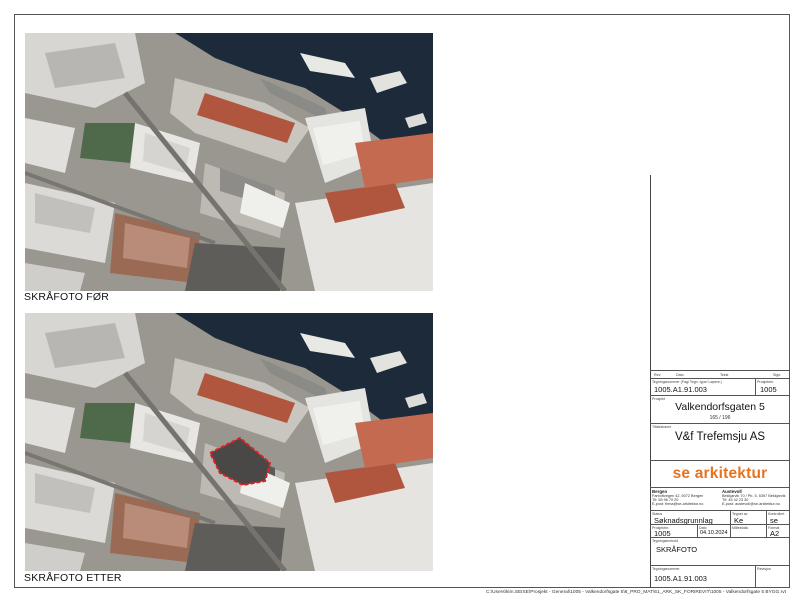  Describe the element at coordinates (740, 528) in the screenshot. I see `scale-label: Målestokk` at that location.